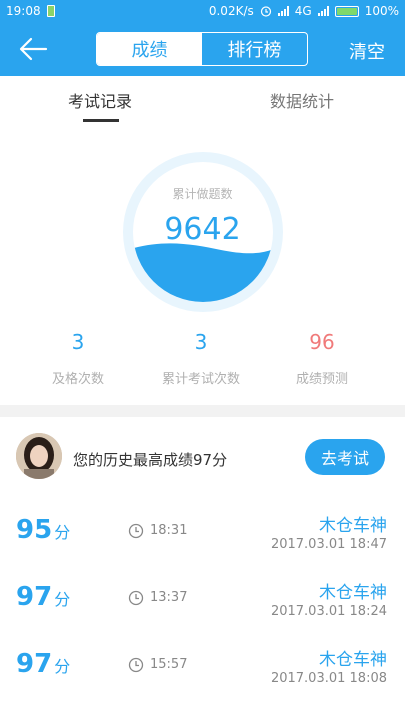  Describe the element at coordinates (101, 120) in the screenshot. I see `active-tab-indicator` at that location.